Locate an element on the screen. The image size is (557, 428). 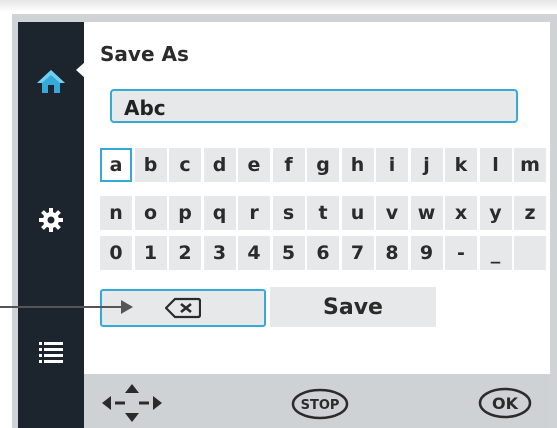
keyboard-key: o is located at coordinates (150, 213).